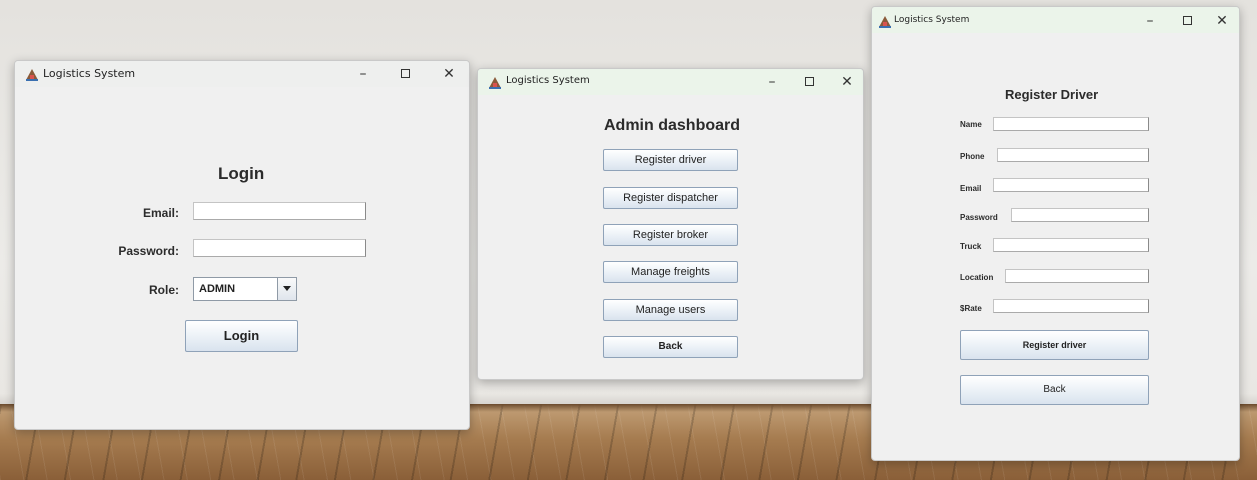 The width and height of the screenshot is (1257, 480). What do you see at coordinates (979, 217) in the screenshot?
I see `password-label: Password` at bounding box center [979, 217].